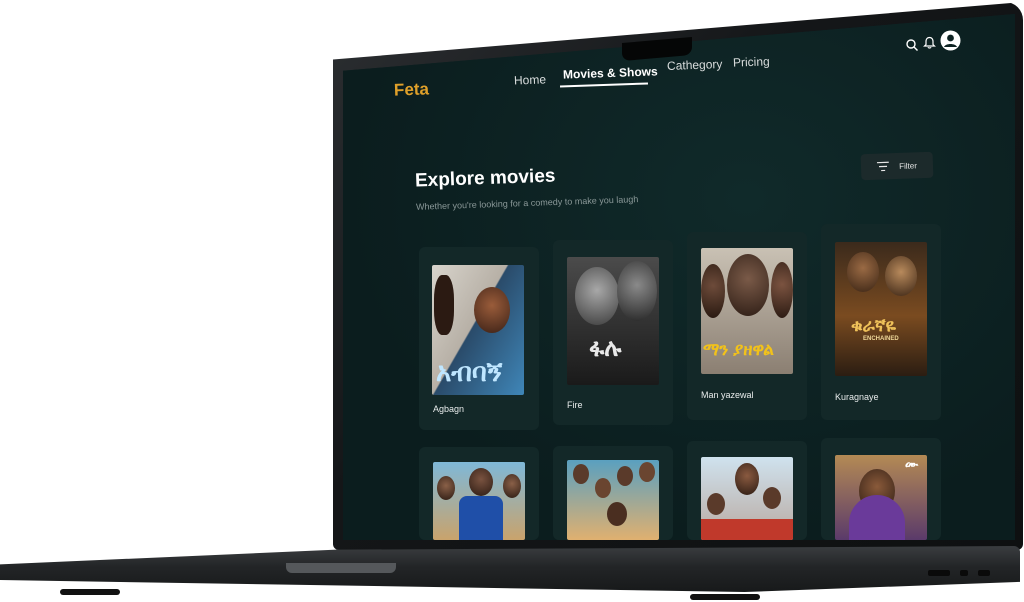  I want to click on nav-home: Home, so click(530, 79).